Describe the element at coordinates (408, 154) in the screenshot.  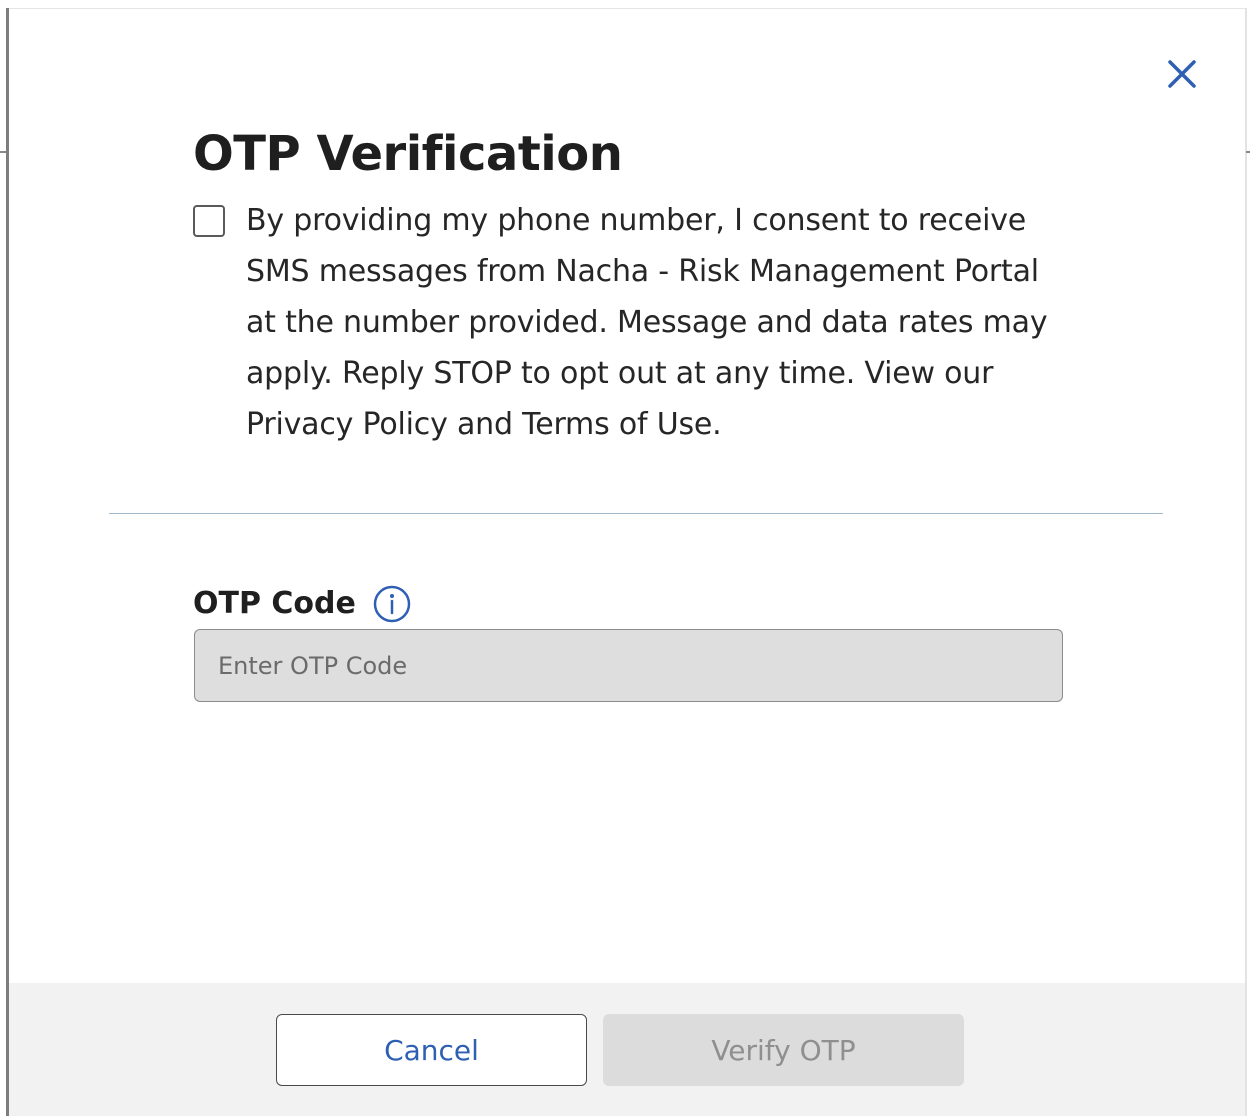
I see `modal-title: OTP Verification` at that location.